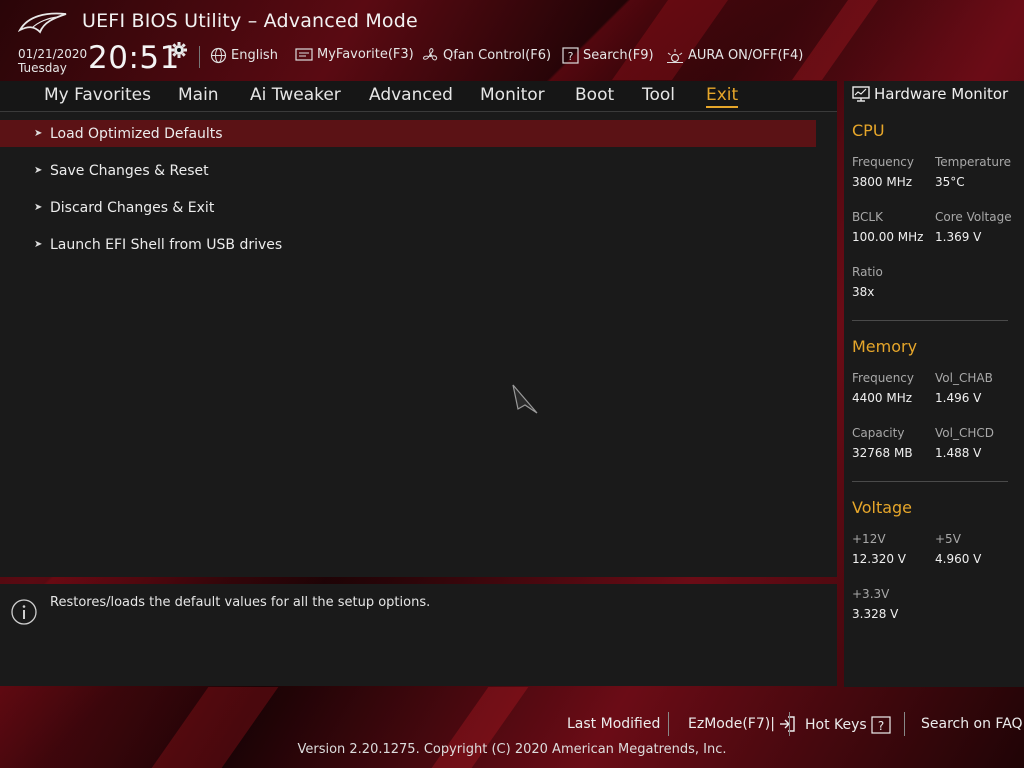  Describe the element at coordinates (958, 398) in the screenshot. I see `vol-chab-value: 1.496 V` at that location.